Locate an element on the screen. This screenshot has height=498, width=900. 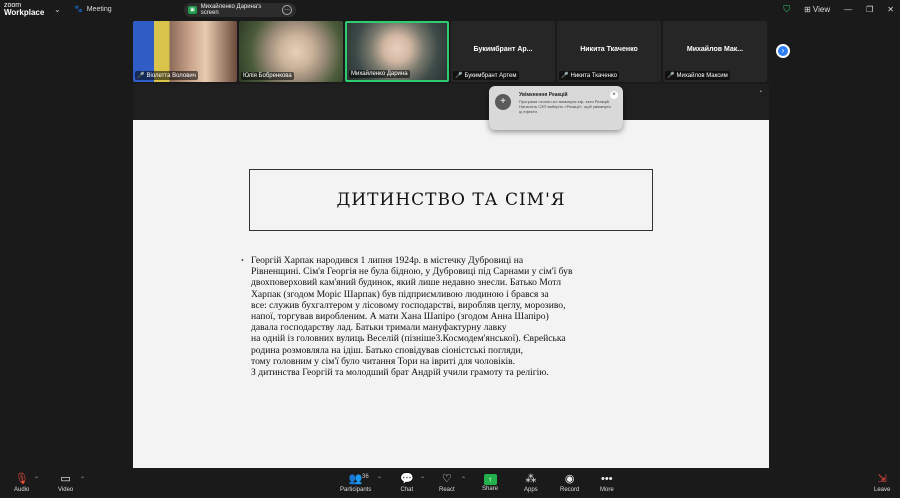
zoom-logo: zoom Workplace is located at coordinates (24, 9).